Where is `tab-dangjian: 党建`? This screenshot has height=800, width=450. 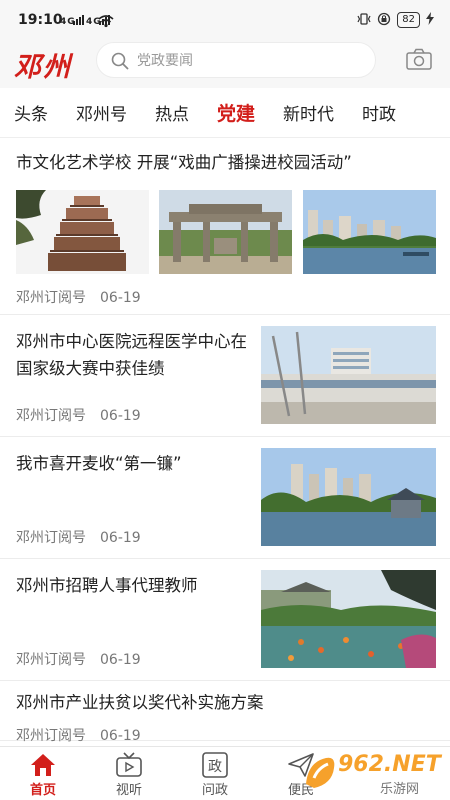
tab-dangjian: 党建 is located at coordinates (236, 112).